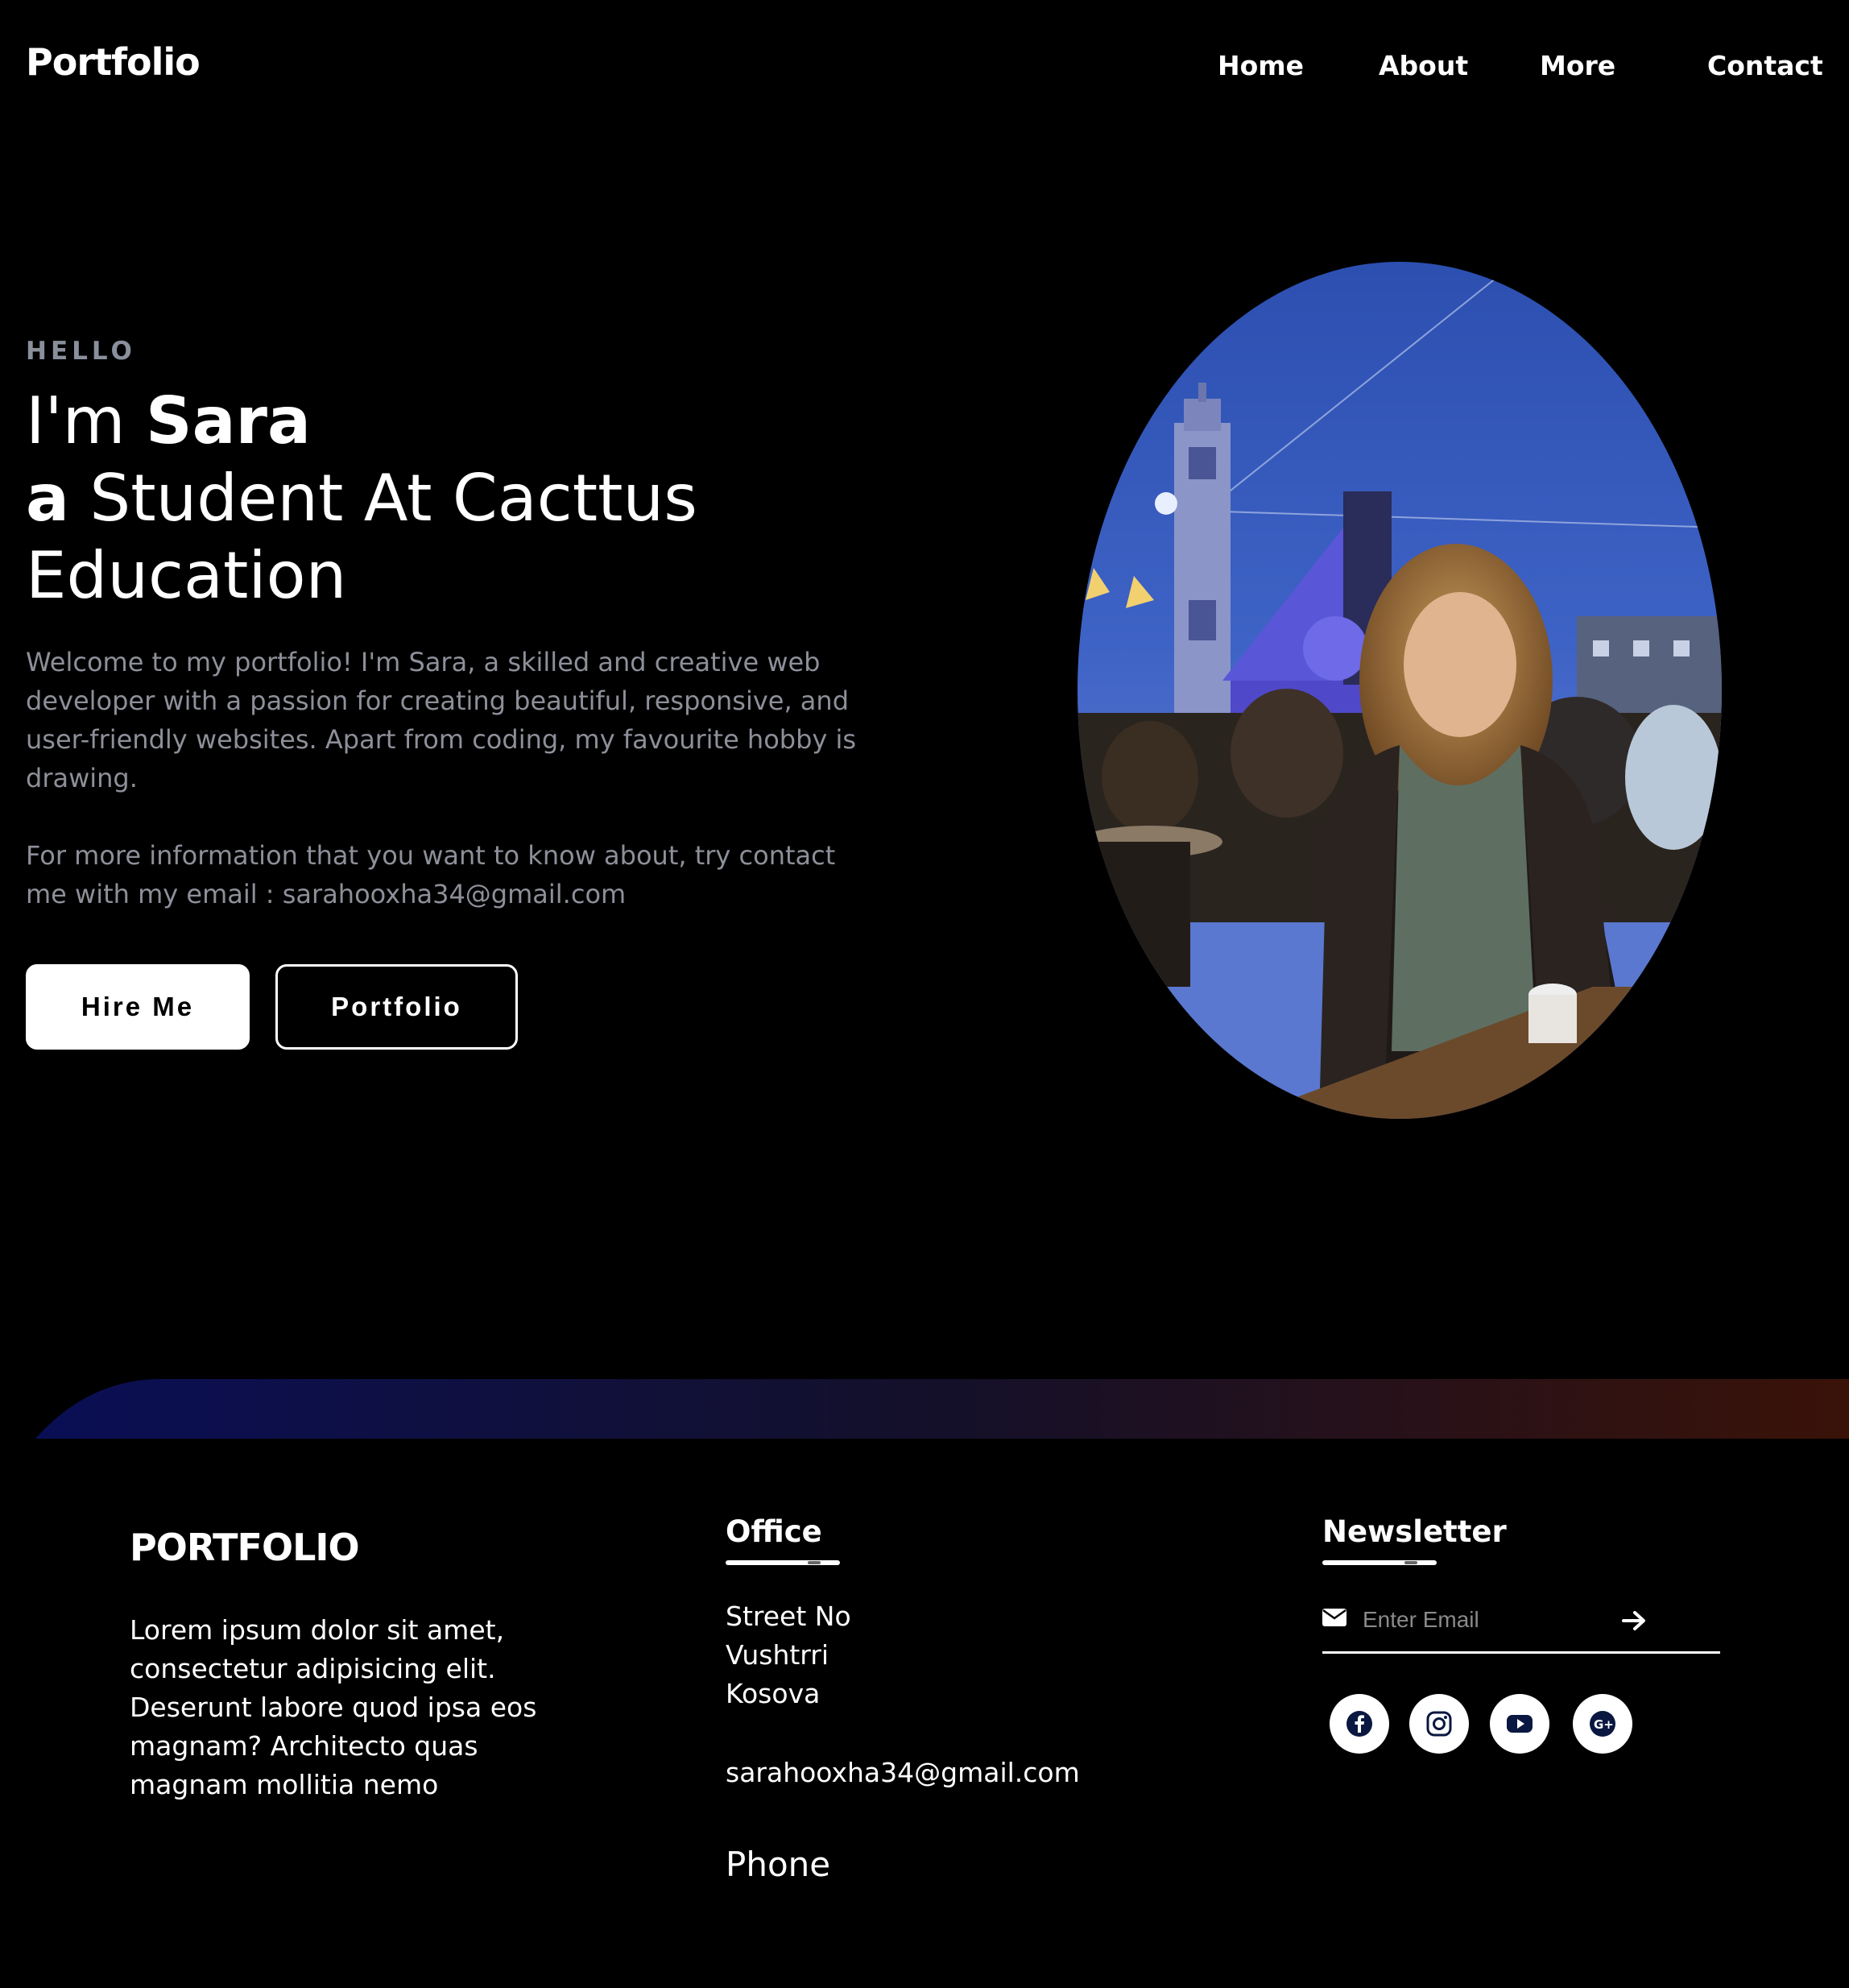 The width and height of the screenshot is (1849, 1988). I want to click on office-phone: Phone, so click(778, 1864).